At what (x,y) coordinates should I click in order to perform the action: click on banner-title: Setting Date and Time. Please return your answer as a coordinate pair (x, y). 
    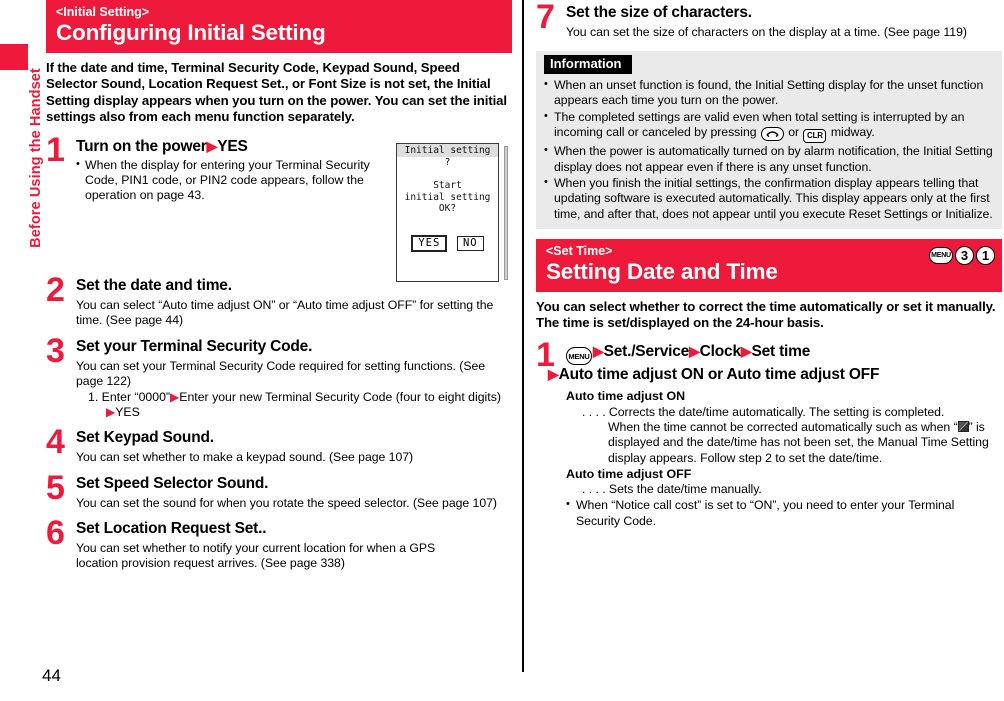
    Looking at the image, I should click on (662, 271).